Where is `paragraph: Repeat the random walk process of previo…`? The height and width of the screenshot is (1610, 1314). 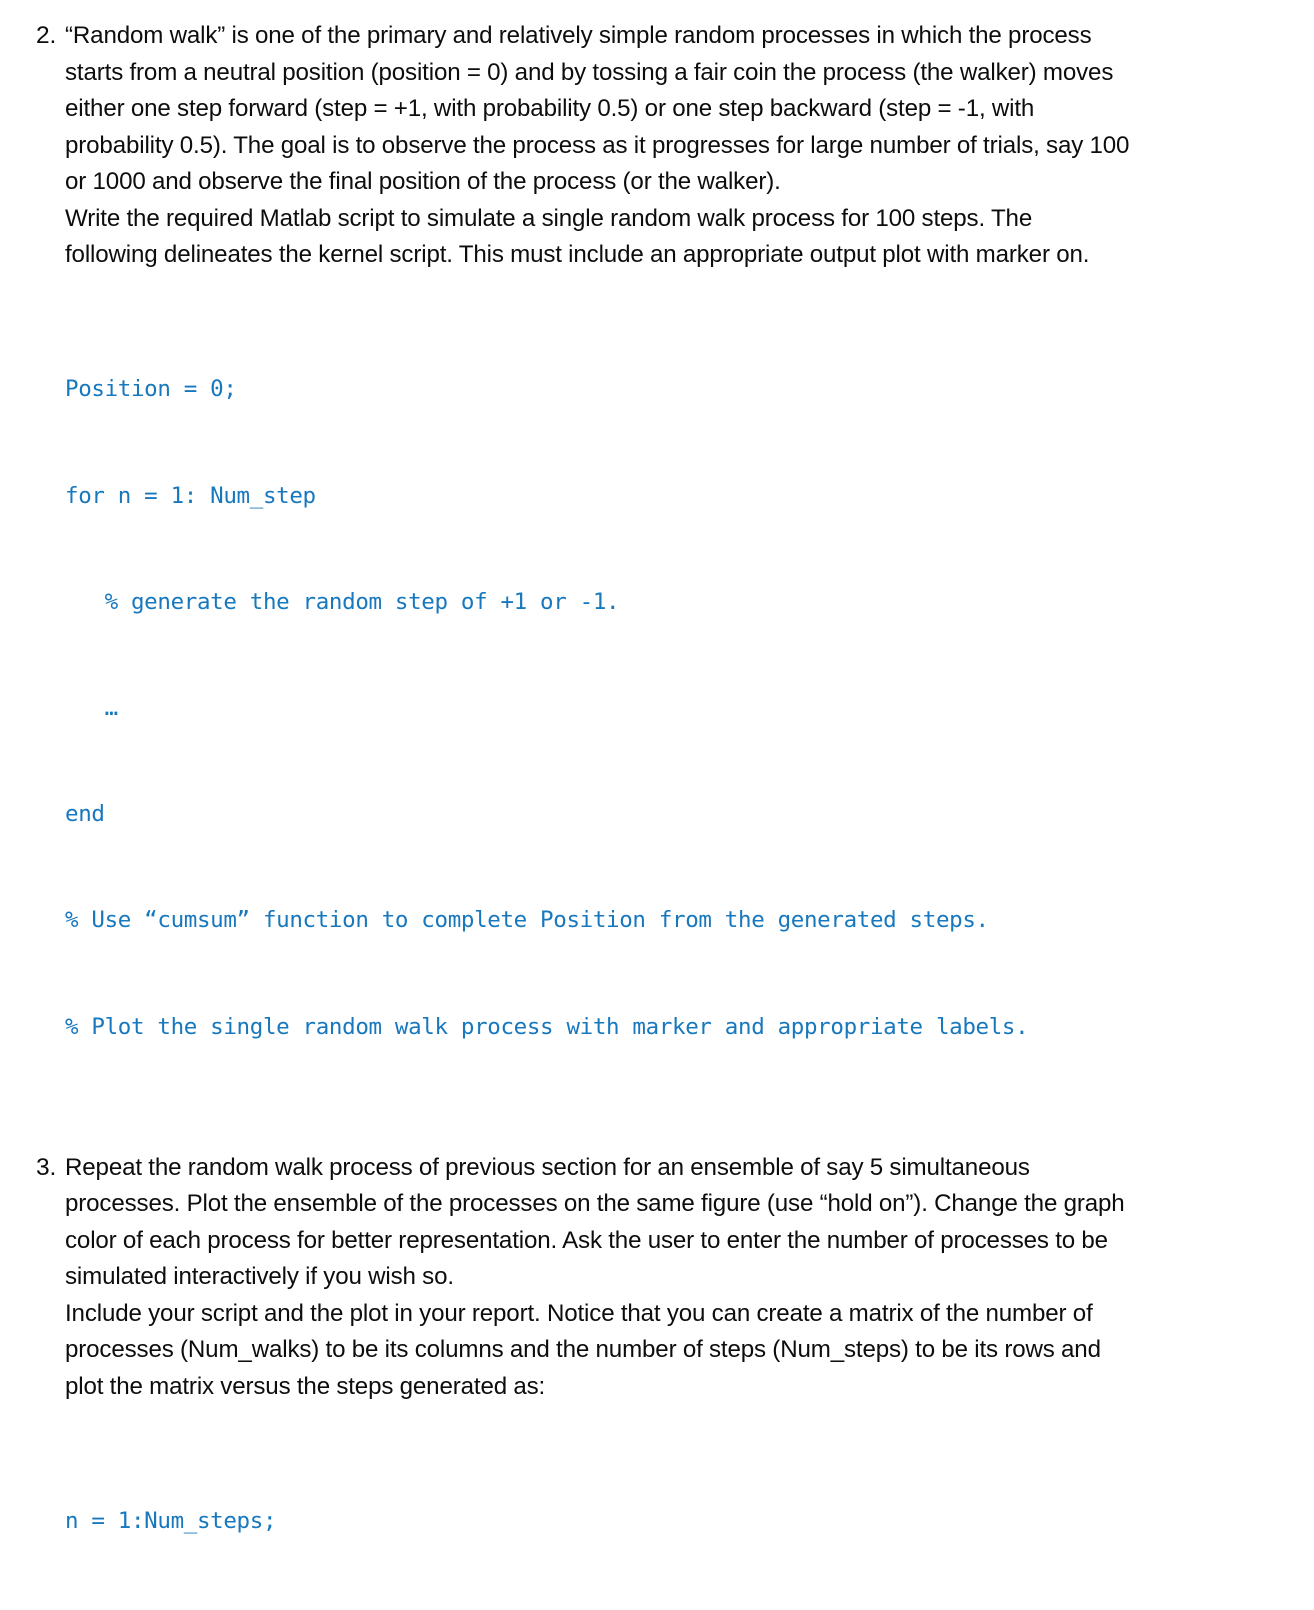 paragraph: Repeat the random walk process of previo… is located at coordinates (595, 1222).